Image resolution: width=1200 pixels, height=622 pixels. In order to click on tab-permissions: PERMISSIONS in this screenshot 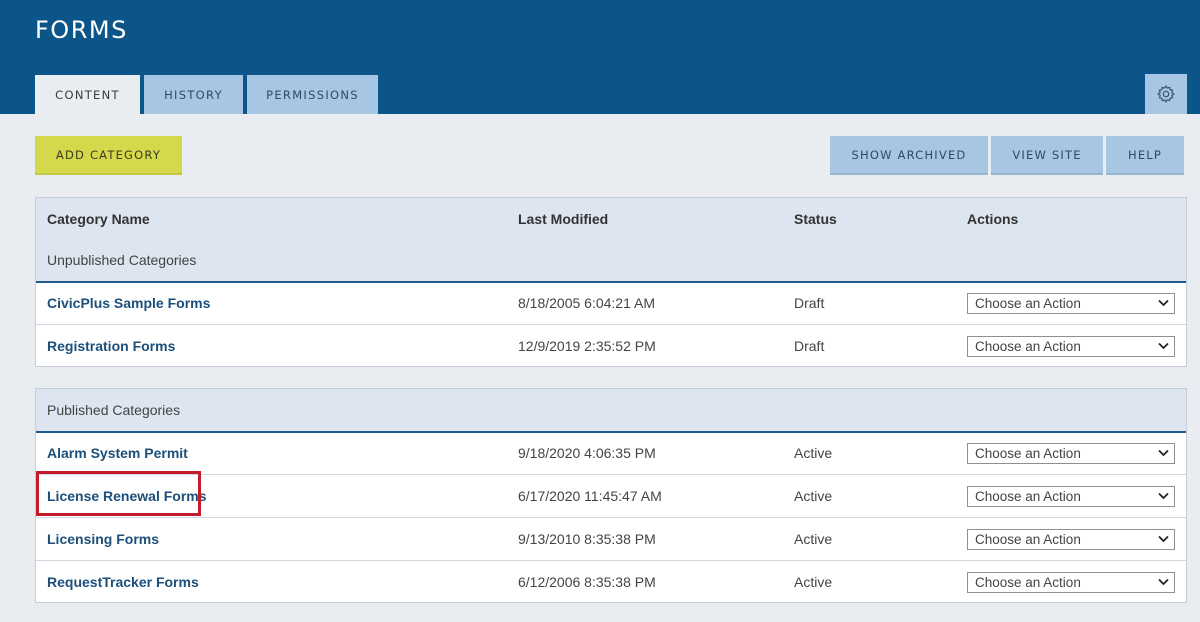, I will do `click(312, 94)`.